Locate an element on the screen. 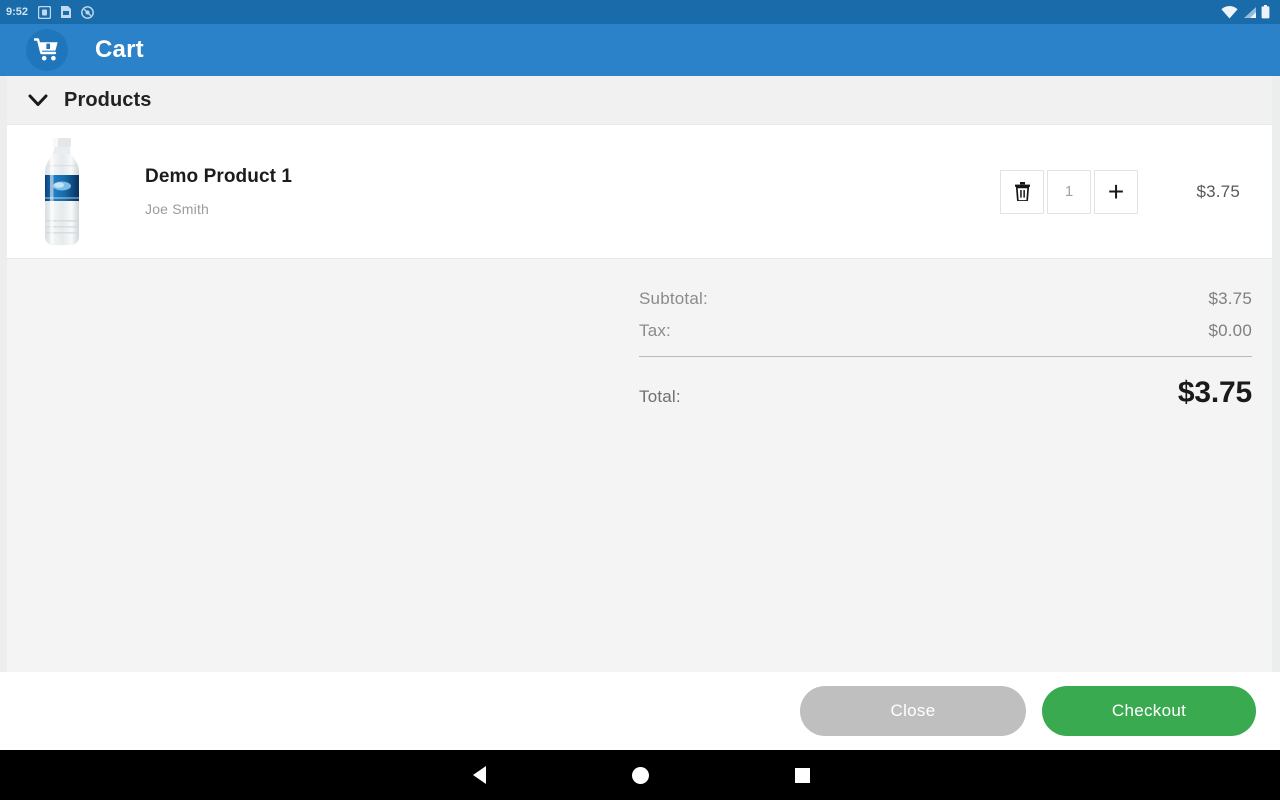 The image size is (1280, 800). signal-icon is located at coordinates (1250, 12).